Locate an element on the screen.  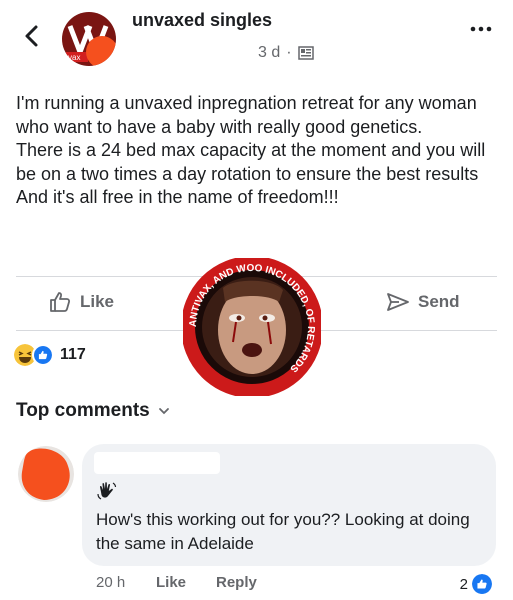
more-dots-icon is located at coordinates (481, 29).